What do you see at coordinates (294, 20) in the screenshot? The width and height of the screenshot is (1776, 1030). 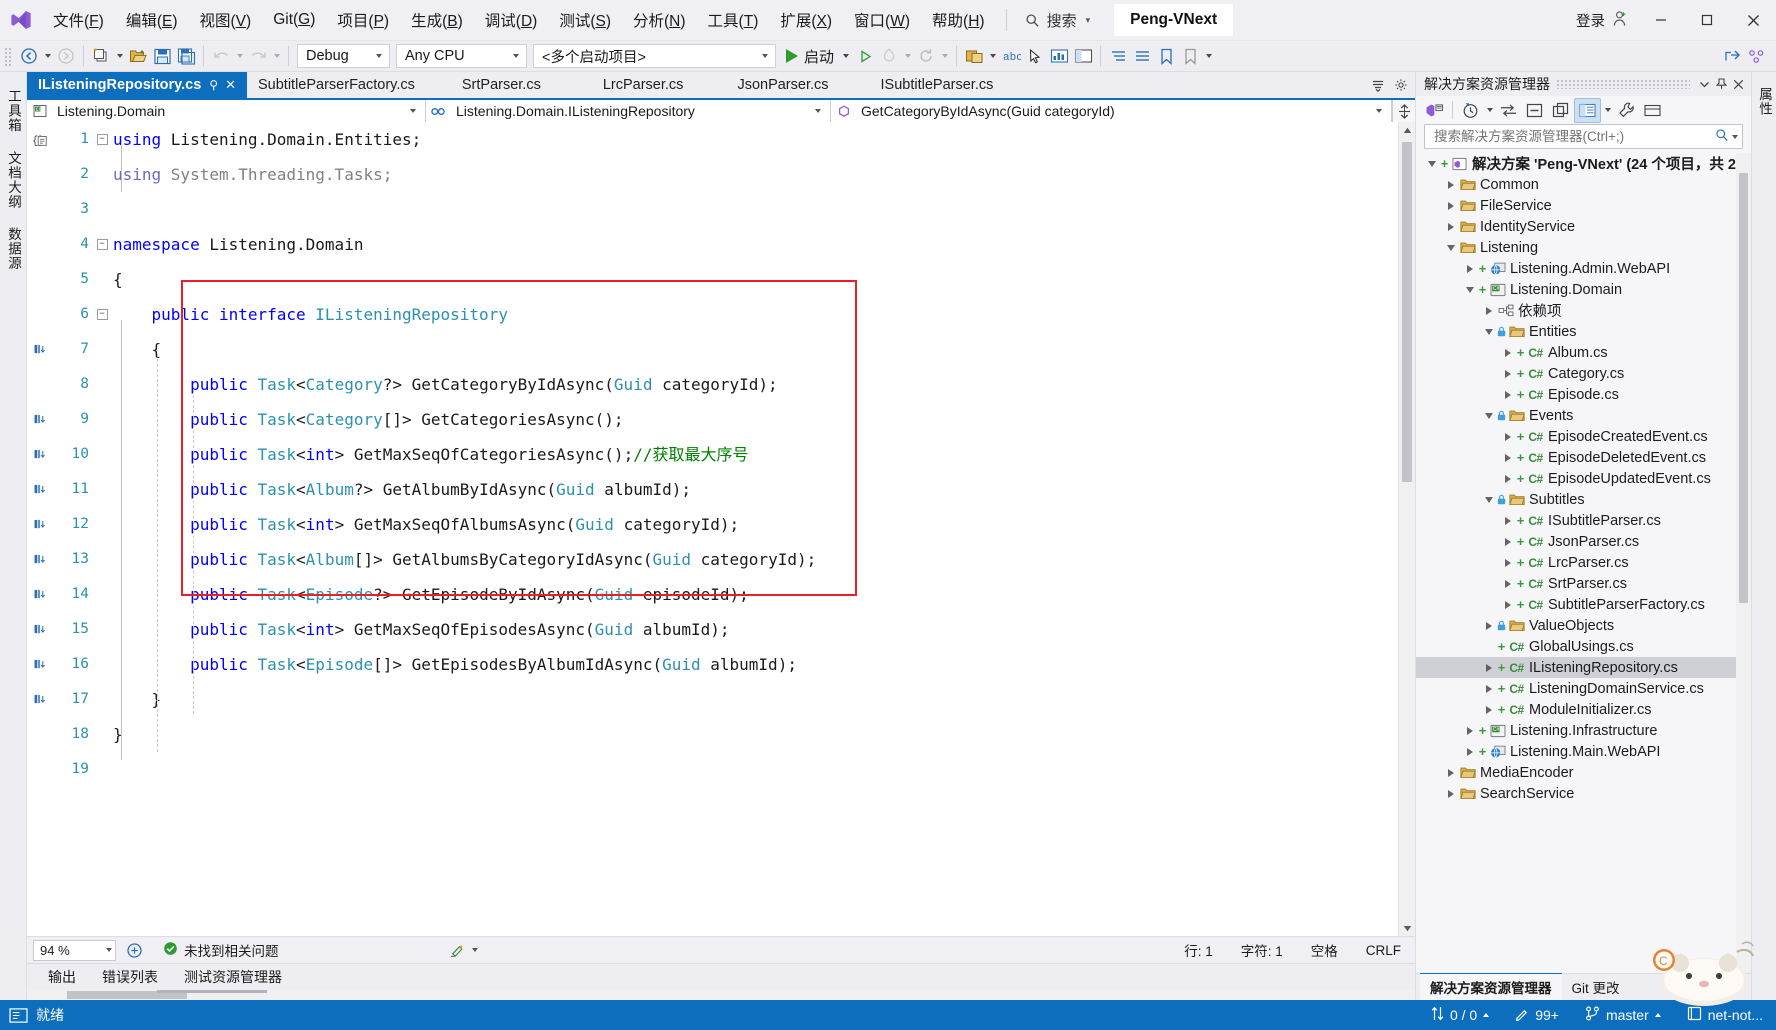 I see `menu-item-git: Git(G)` at bounding box center [294, 20].